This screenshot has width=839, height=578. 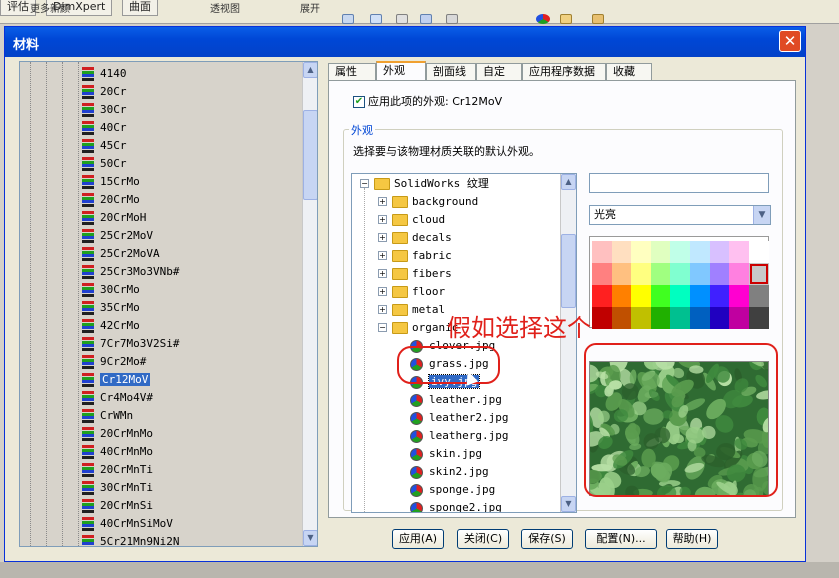 What do you see at coordinates (111, 326) in the screenshot?
I see `material-item: 42CrMo` at bounding box center [111, 326].